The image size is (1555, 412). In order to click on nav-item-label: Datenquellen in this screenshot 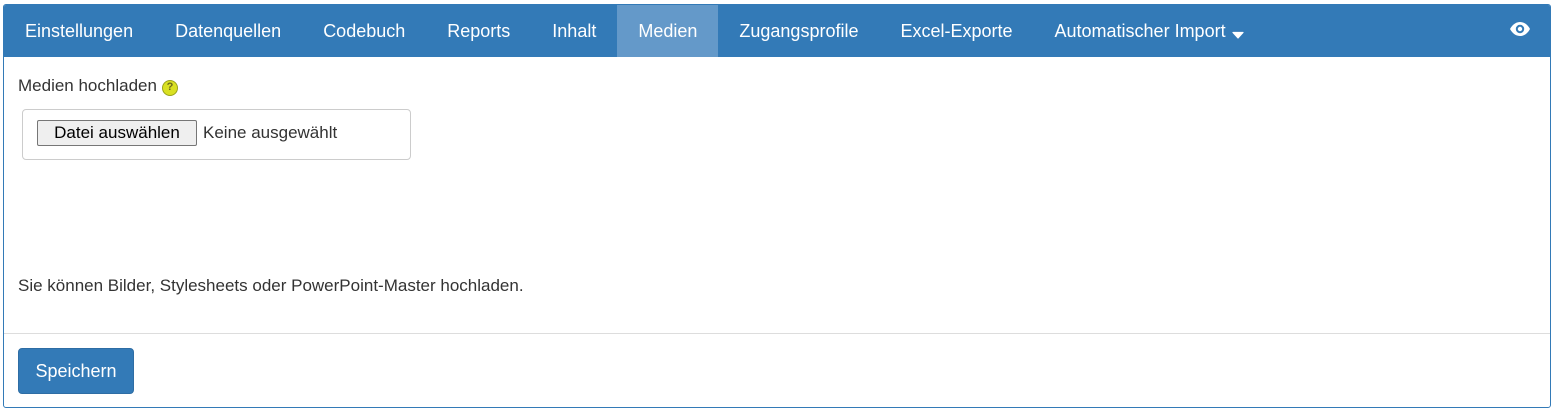, I will do `click(228, 30)`.